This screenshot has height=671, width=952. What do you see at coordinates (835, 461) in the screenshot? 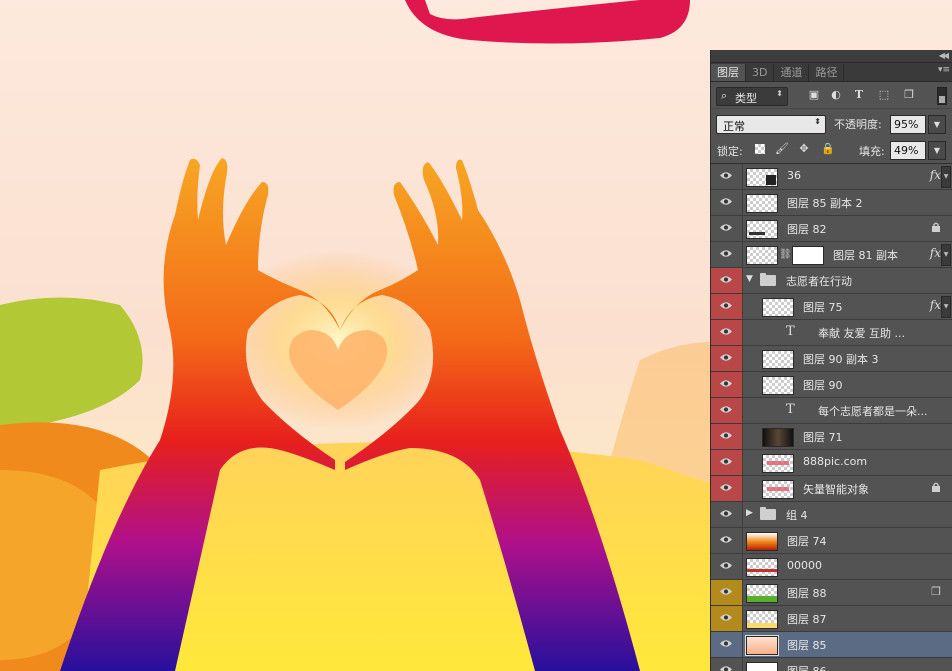
I see `layer-name: 888pic.com` at bounding box center [835, 461].